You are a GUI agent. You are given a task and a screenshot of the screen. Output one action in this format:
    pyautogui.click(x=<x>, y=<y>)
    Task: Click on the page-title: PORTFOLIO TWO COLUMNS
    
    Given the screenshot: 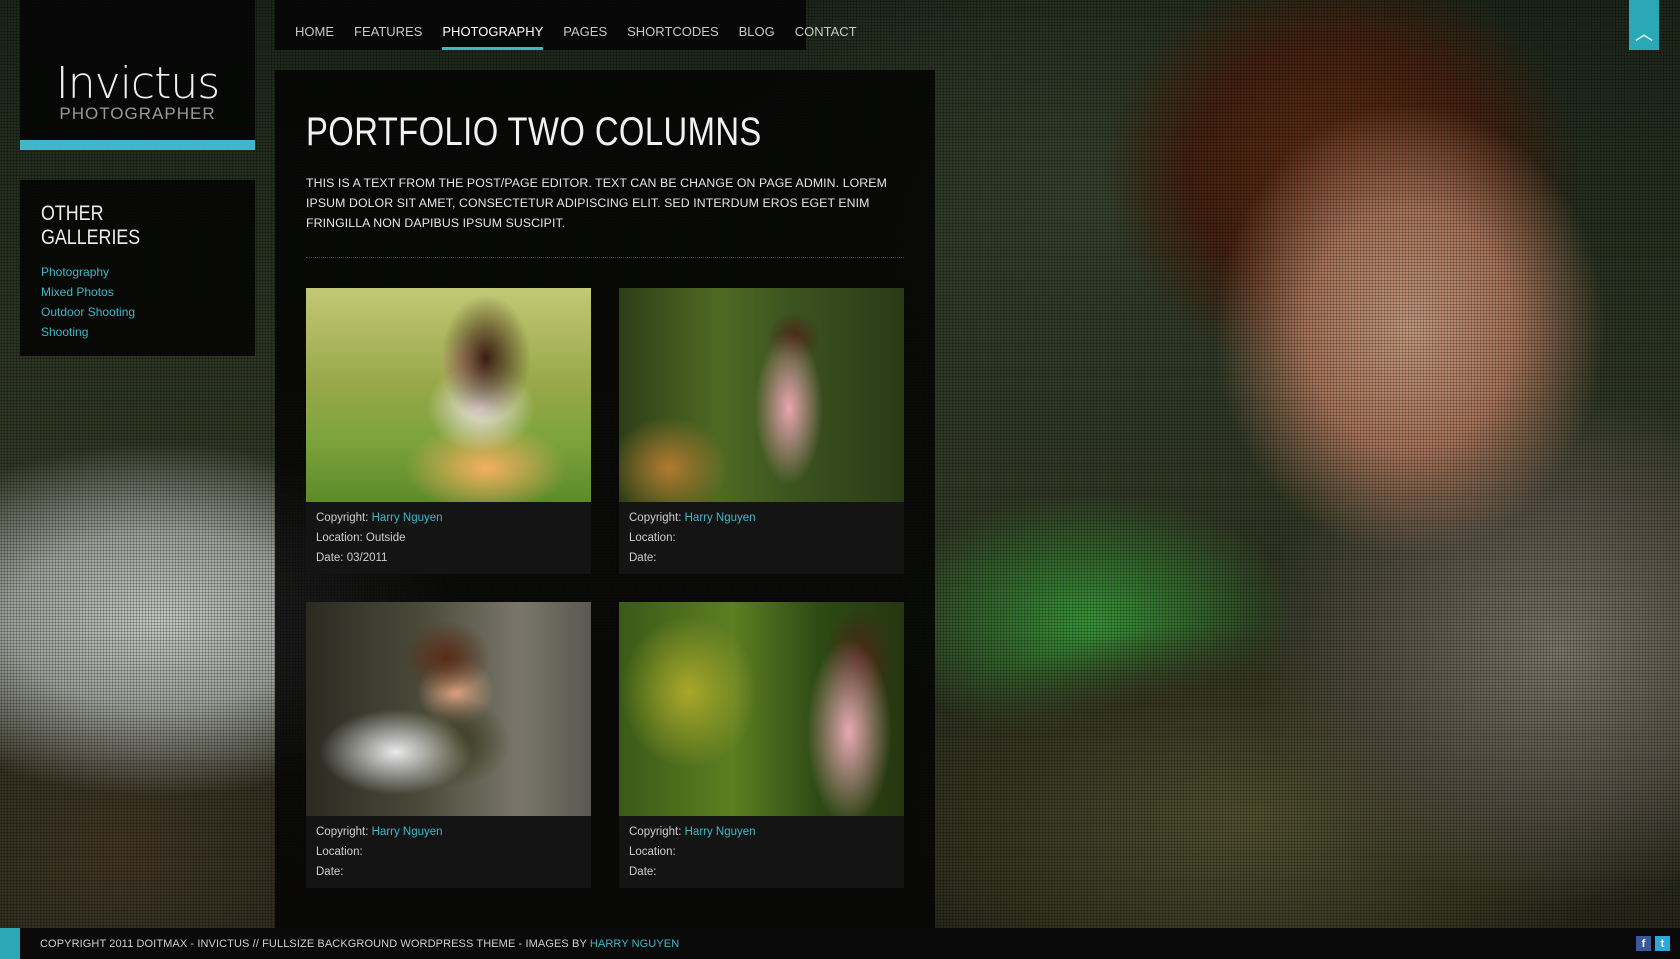 What is the action you would take?
    pyautogui.click(x=534, y=132)
    